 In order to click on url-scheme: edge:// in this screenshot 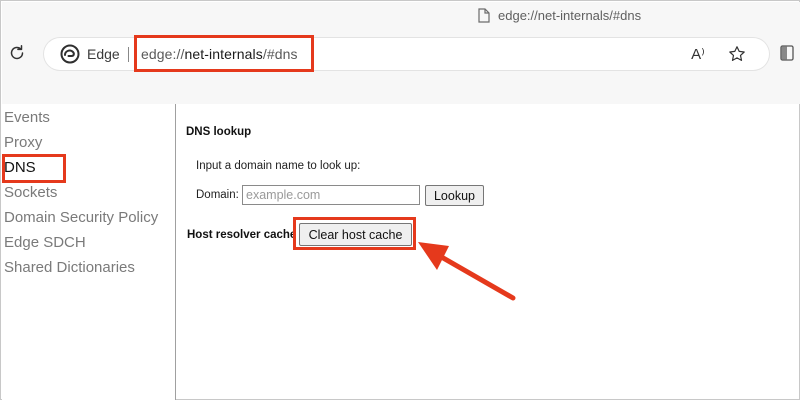, I will do `click(163, 54)`.